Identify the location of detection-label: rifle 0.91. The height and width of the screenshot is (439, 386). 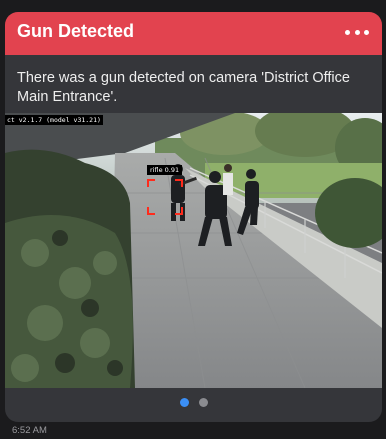
(165, 170).